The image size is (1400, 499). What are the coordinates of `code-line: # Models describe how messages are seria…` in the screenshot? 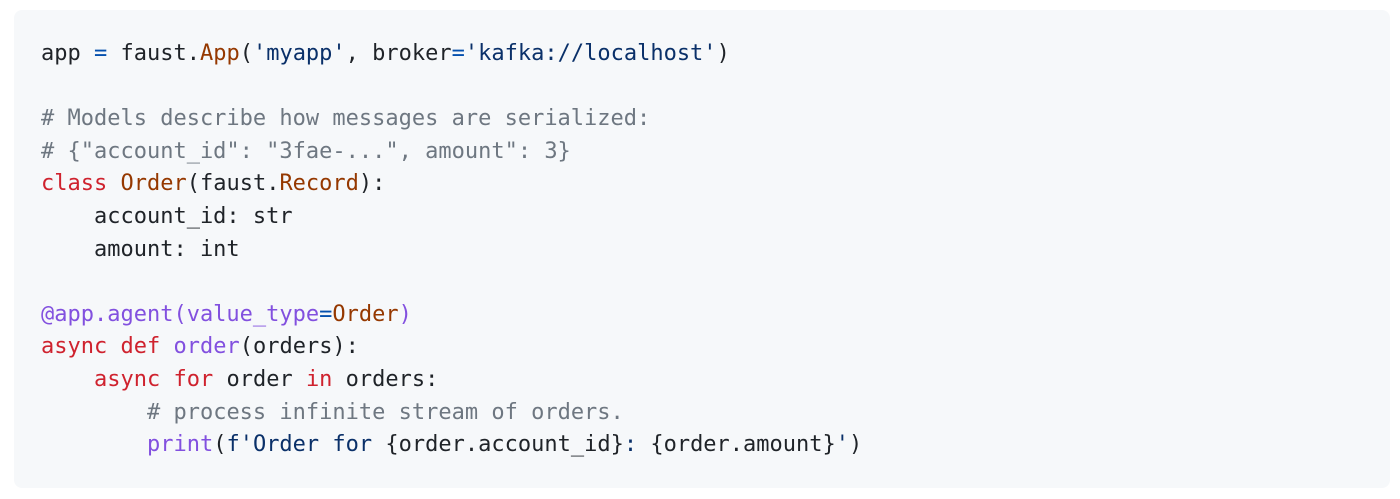 It's located at (715, 119).